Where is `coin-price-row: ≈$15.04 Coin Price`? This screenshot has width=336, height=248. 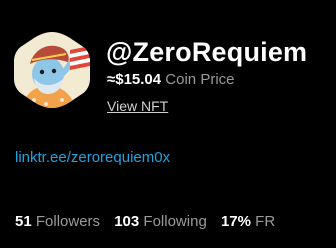
coin-price-row: ≈$15.04 Coin Price is located at coordinates (171, 80).